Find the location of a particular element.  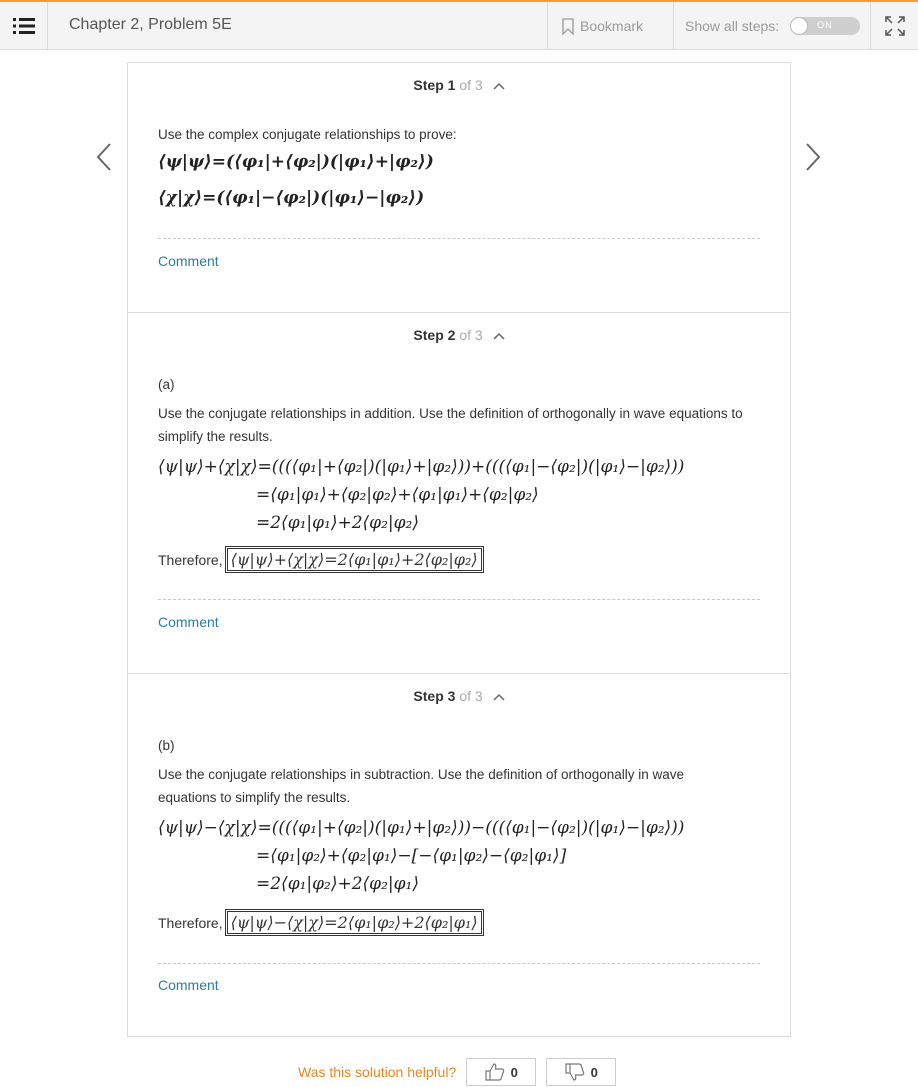

chevron-left-icon is located at coordinates (104, 157).